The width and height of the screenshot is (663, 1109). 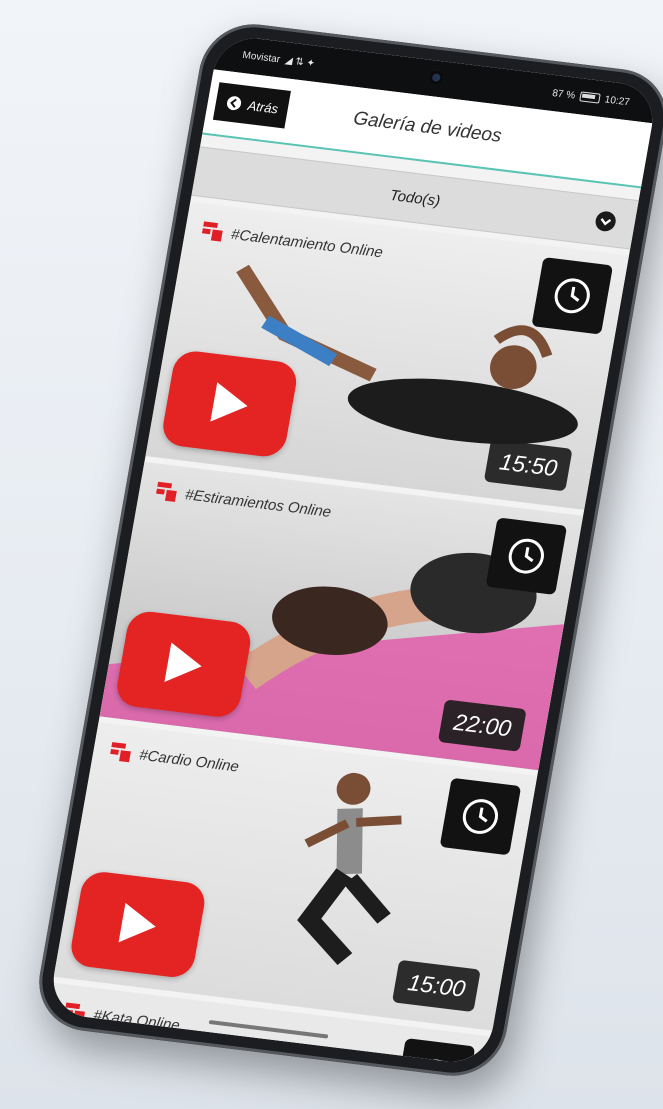 What do you see at coordinates (606, 221) in the screenshot?
I see `chevron-down-circle-icon` at bounding box center [606, 221].